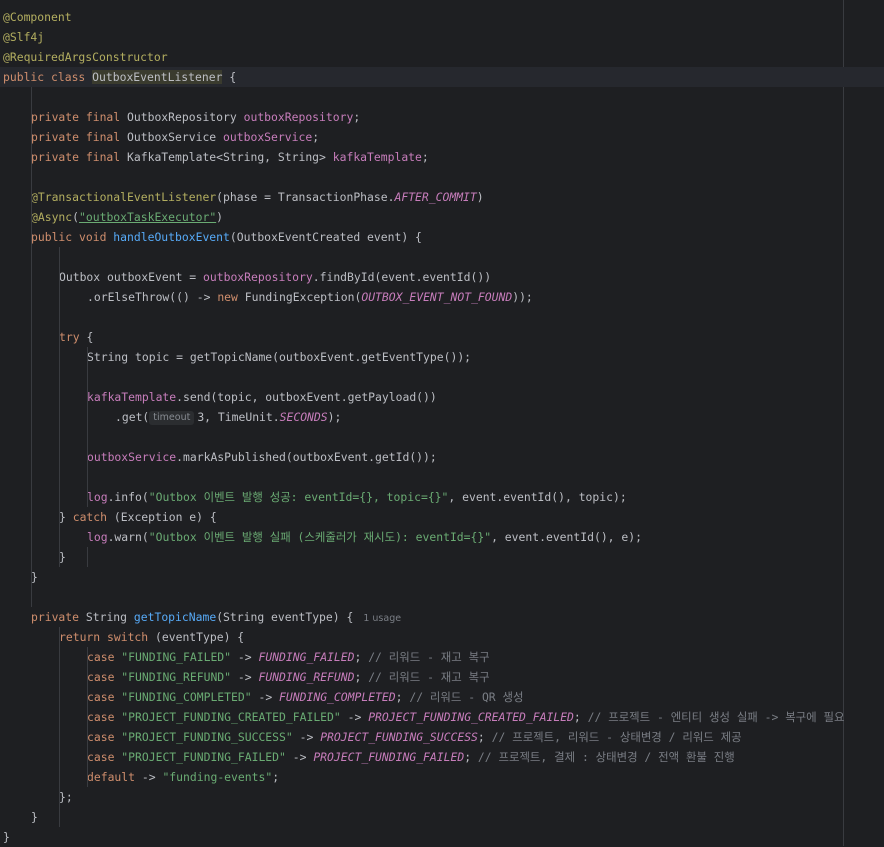 This screenshot has width=884, height=847. Describe the element at coordinates (107, 637) in the screenshot. I see `code-token: return switch` at that location.